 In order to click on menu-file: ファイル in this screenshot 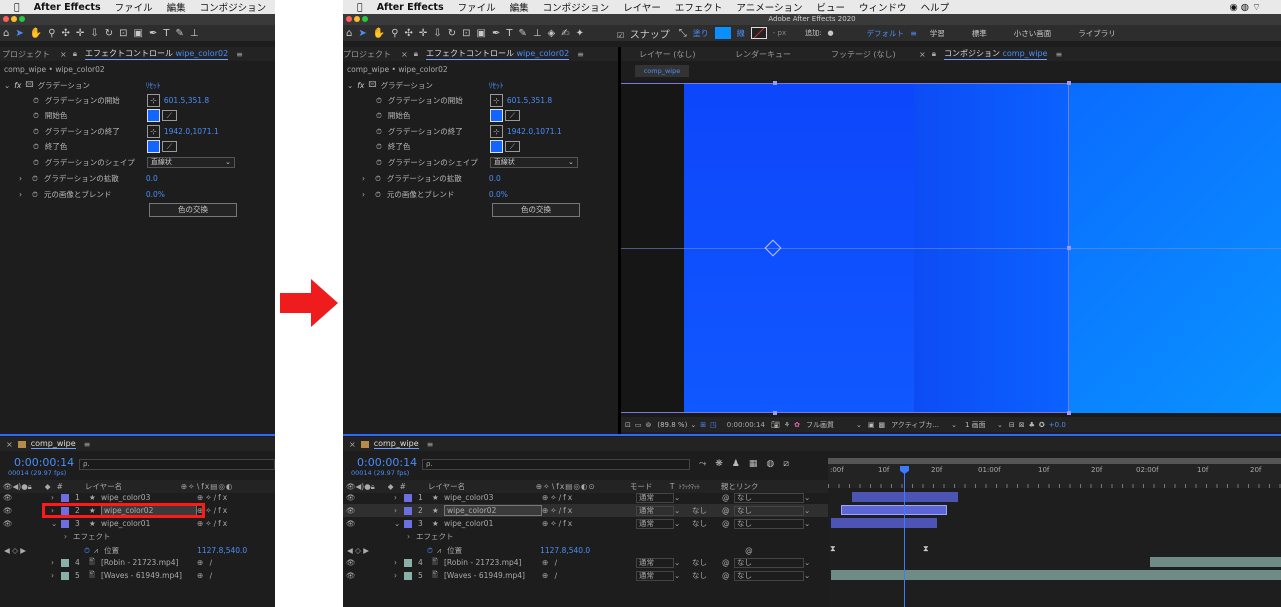, I will do `click(134, 7)`.